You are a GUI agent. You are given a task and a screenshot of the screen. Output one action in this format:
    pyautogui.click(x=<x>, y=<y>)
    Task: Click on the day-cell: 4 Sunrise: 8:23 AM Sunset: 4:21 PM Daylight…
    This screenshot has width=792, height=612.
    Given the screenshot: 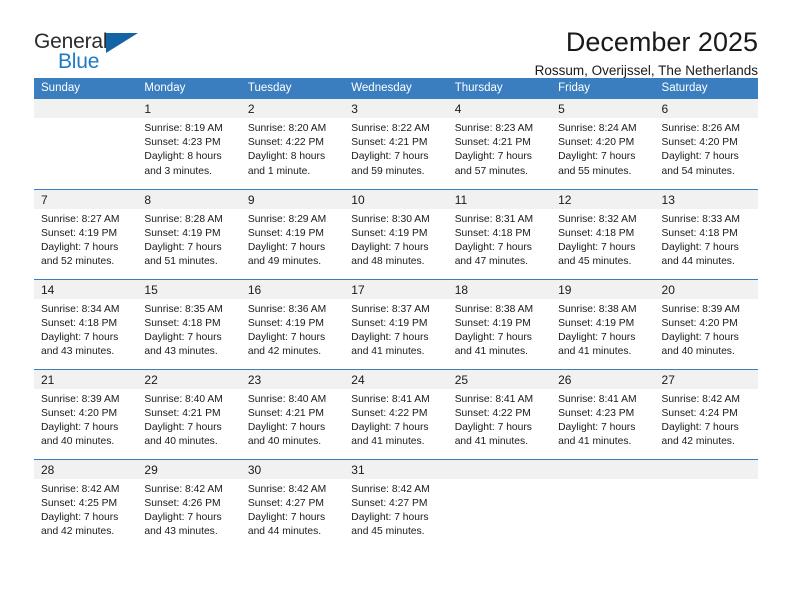 What is the action you would take?
    pyautogui.click(x=499, y=144)
    